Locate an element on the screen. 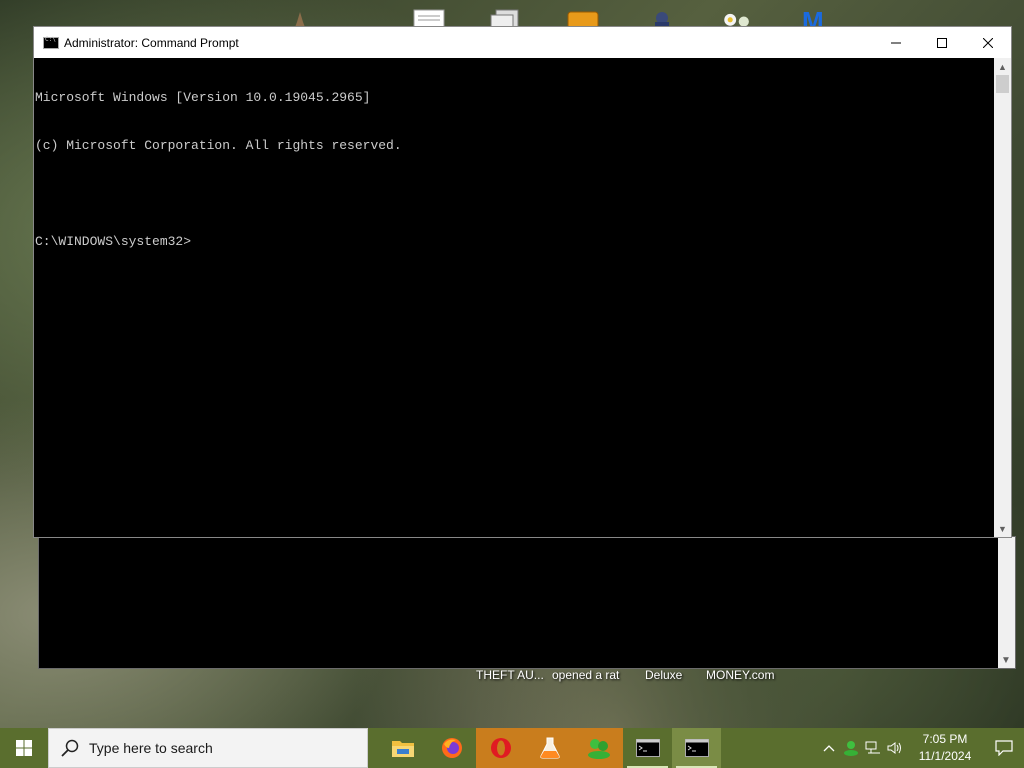 Image resolution: width=1024 pixels, height=768 pixels. desktop-label: opened a rat is located at coordinates (585, 675).